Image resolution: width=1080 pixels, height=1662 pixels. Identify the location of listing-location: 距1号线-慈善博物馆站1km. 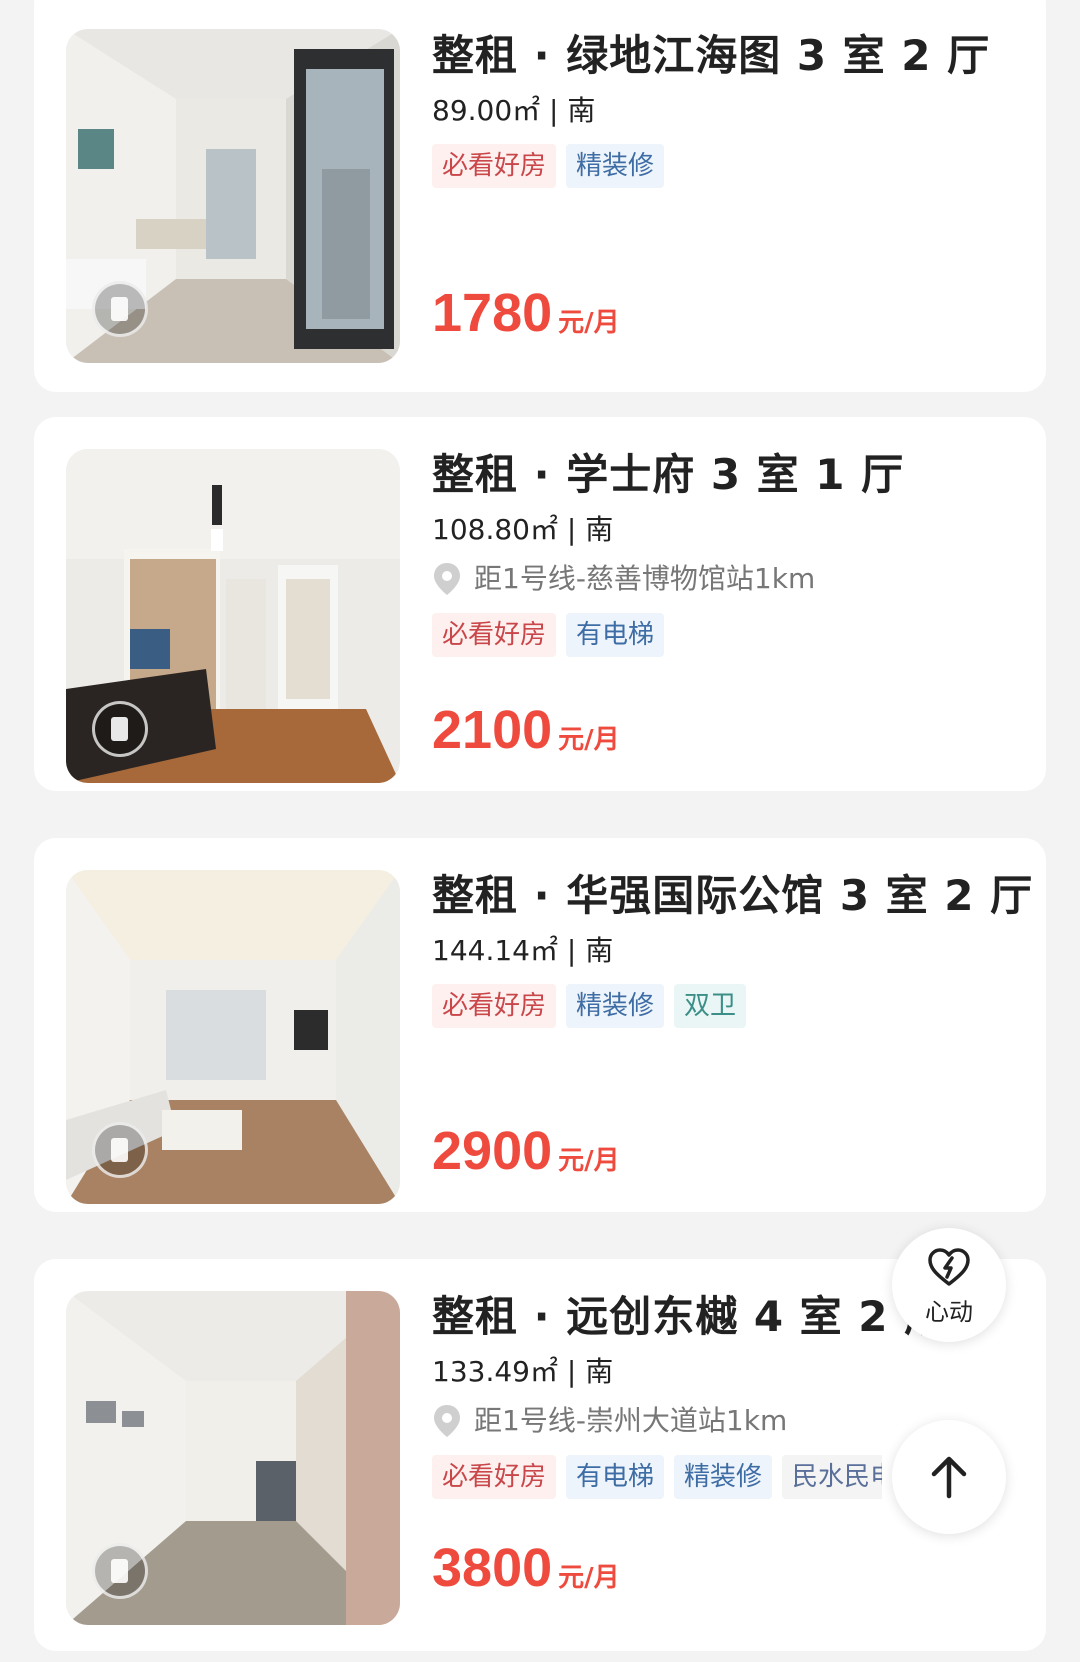
(717, 579).